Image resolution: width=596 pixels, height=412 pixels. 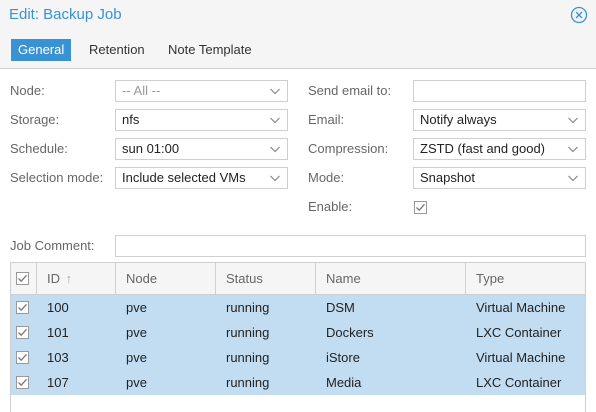 What do you see at coordinates (298, 15) in the screenshot?
I see `title-bar: Edit: Backup Job` at bounding box center [298, 15].